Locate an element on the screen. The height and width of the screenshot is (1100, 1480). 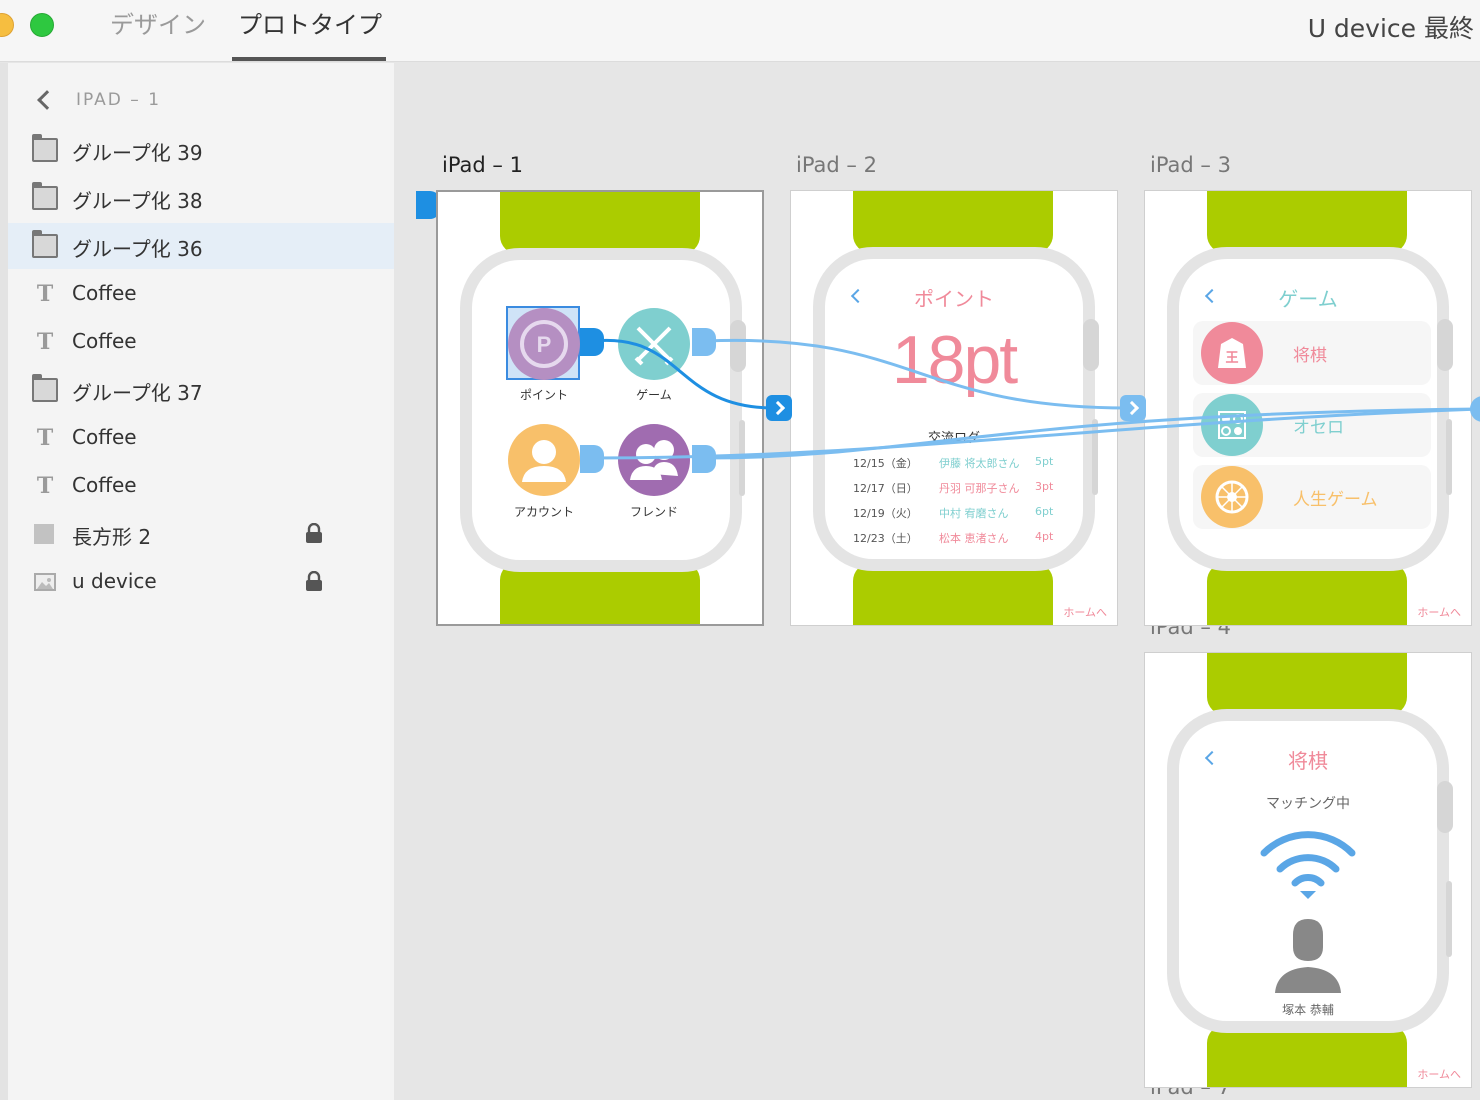
wire-handle-friend is located at coordinates (704, 459).